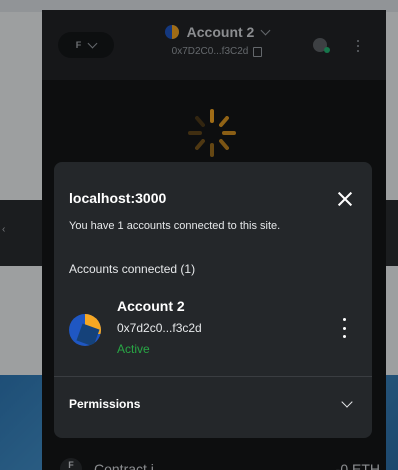 The image size is (398, 470). Describe the element at coordinates (85, 330) in the screenshot. I see `account-avatar-icon` at that location.